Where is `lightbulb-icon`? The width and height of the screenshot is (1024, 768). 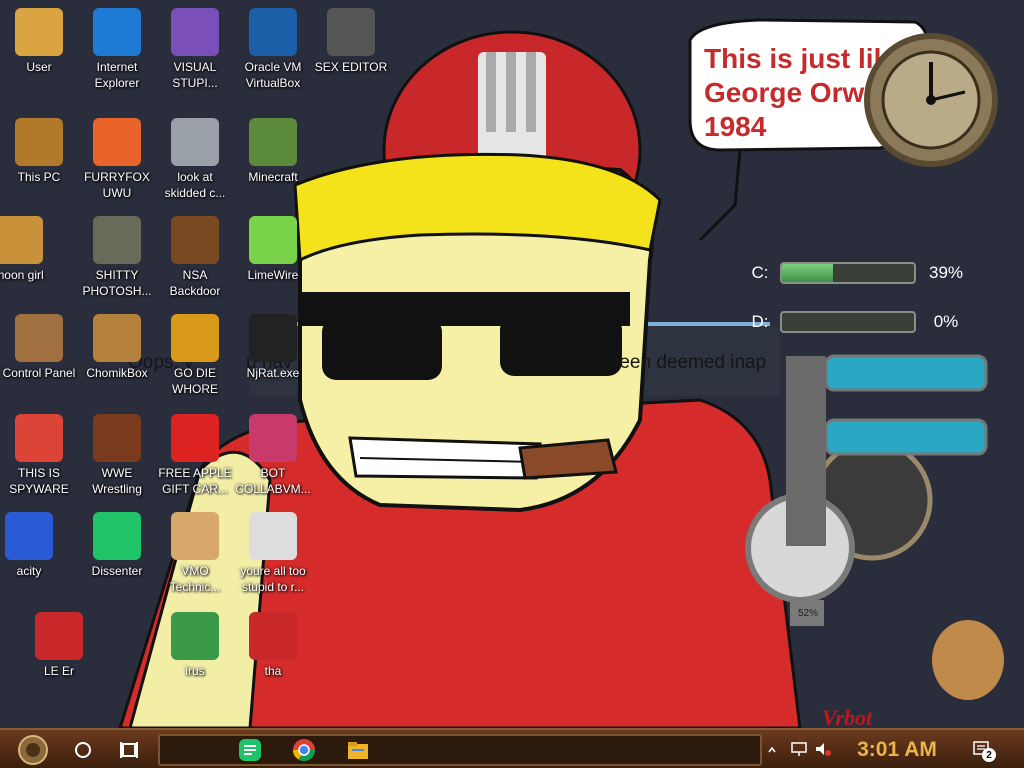 lightbulb-icon is located at coordinates (39, 338).